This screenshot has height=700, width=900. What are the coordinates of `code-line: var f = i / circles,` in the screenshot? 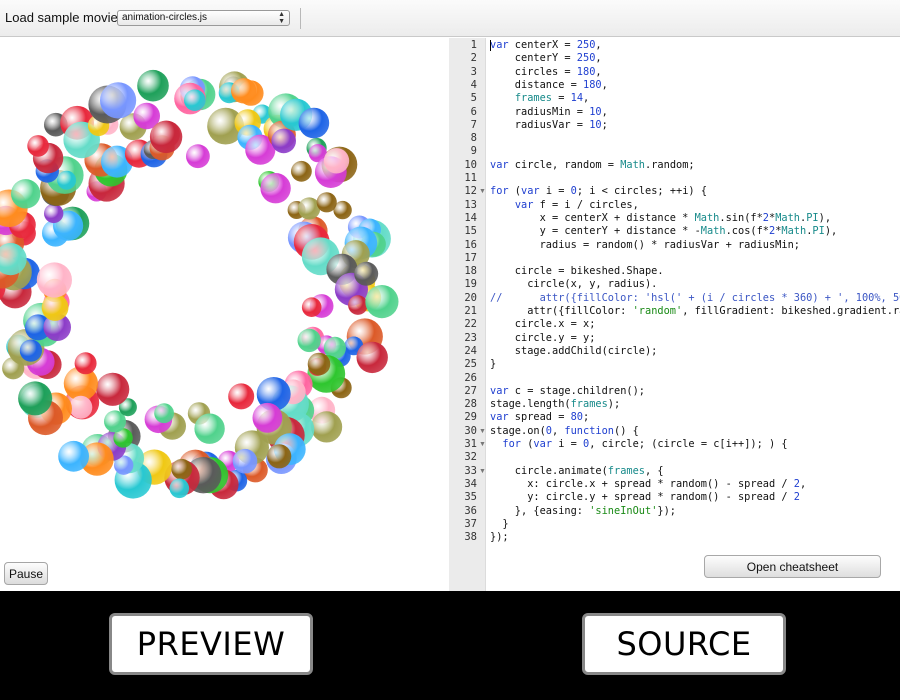 It's located at (564, 205).